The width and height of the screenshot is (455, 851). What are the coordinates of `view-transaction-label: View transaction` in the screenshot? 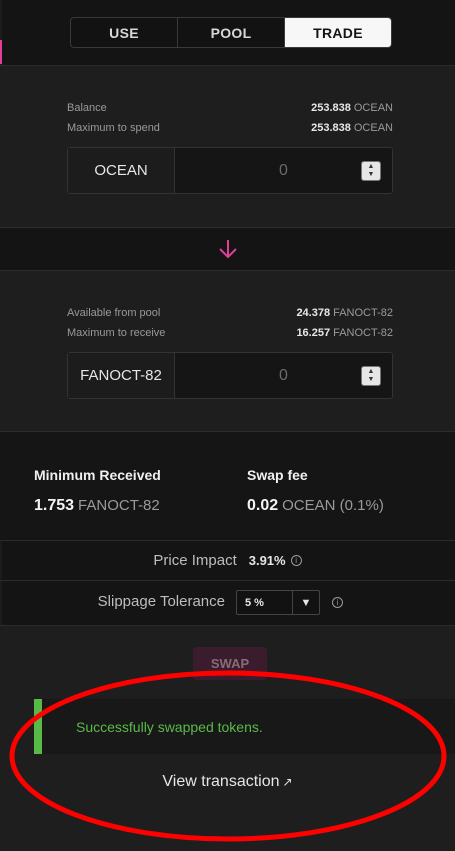 It's located at (221, 781).